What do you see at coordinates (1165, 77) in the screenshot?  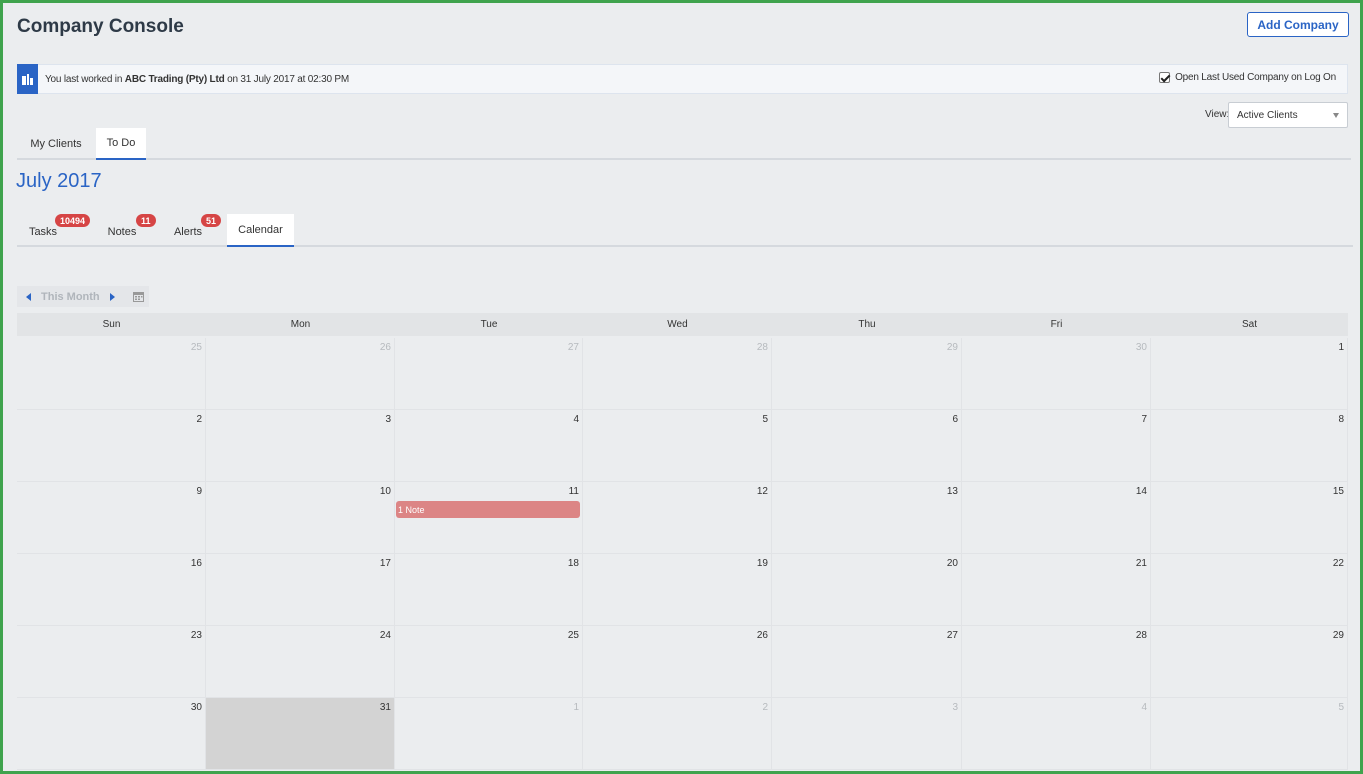 I see `open-last-checkbox` at bounding box center [1165, 77].